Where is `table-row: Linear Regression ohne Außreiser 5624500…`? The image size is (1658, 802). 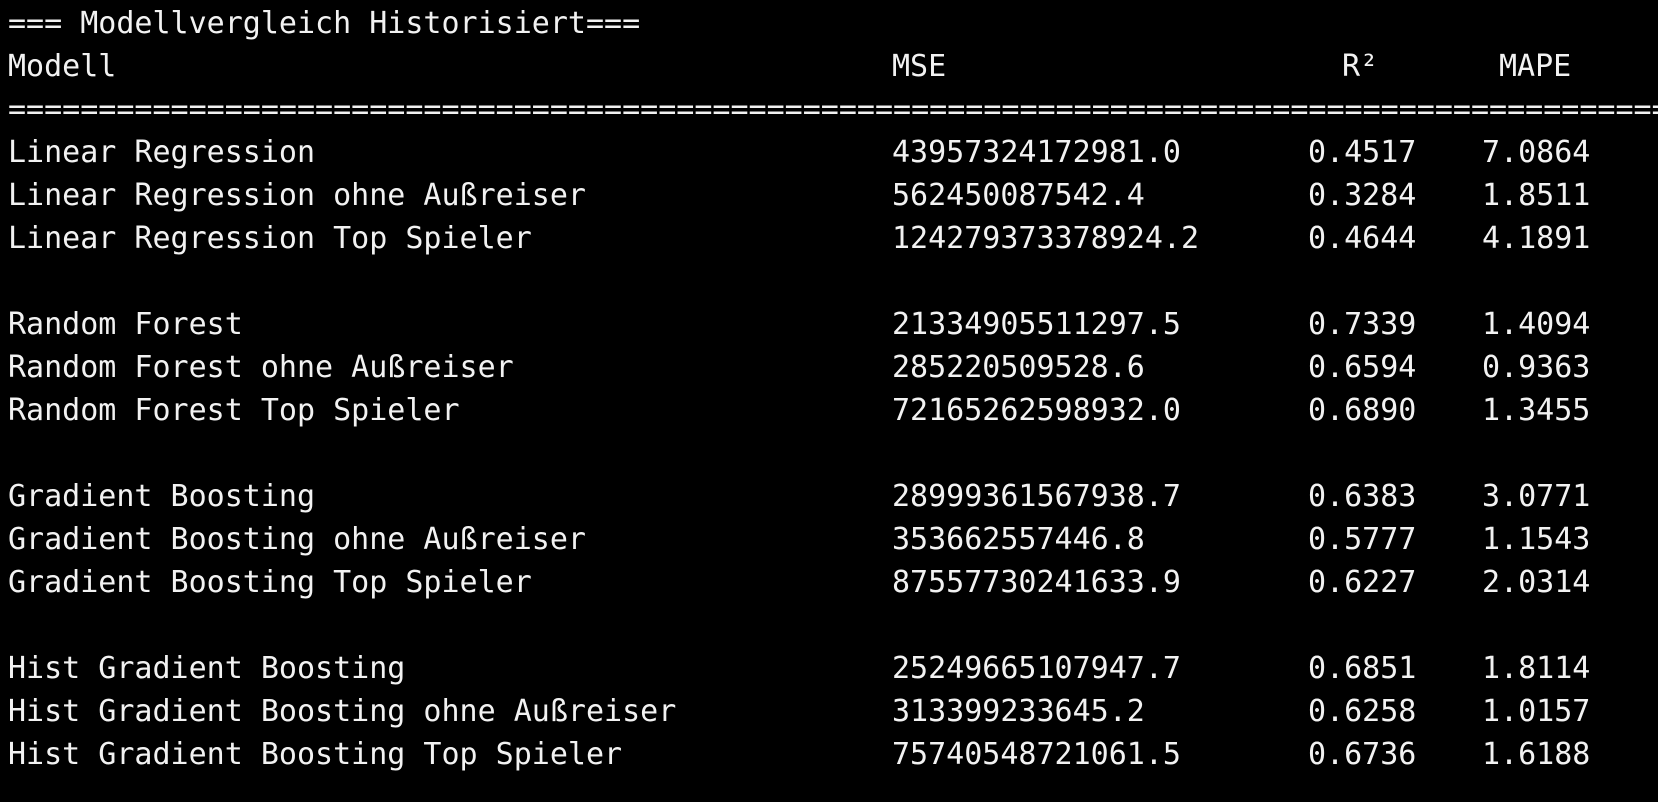 table-row: Linear Regression ohne Außreiser 5624500… is located at coordinates (828, 195).